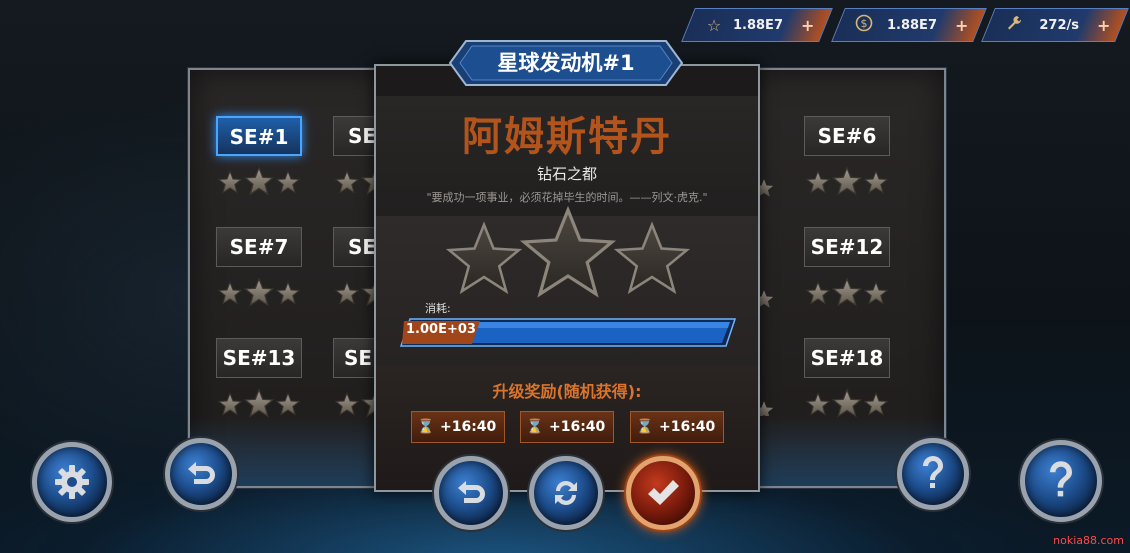 The image size is (1130, 553). What do you see at coordinates (567, 136) in the screenshot?
I see `city-name: 阿姆斯特丹` at bounding box center [567, 136].